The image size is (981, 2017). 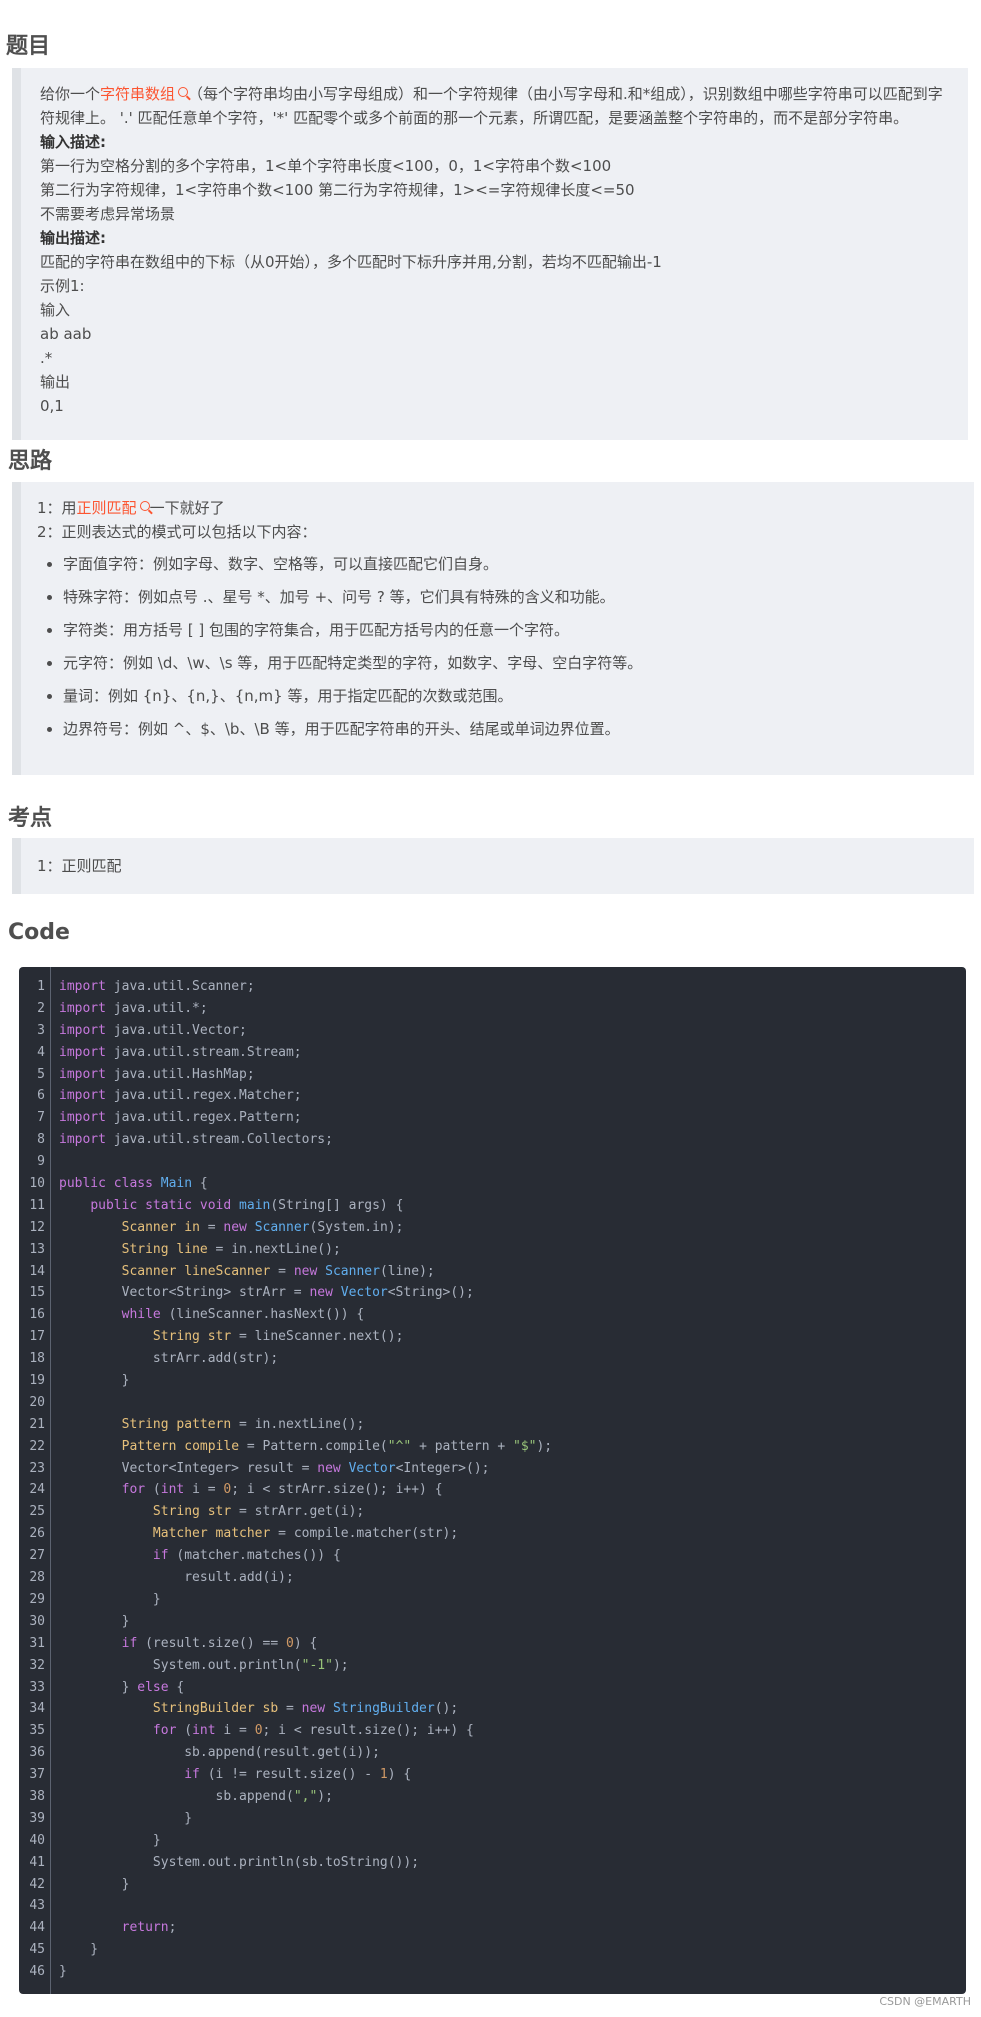 I want to click on desc-prefix: 给你一个, so click(x=70, y=94).